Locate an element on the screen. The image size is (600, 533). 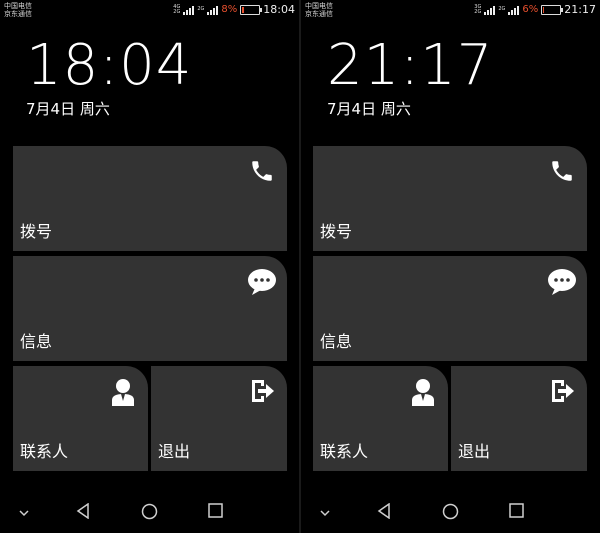
battery-percent: 6% is located at coordinates (530, 9).